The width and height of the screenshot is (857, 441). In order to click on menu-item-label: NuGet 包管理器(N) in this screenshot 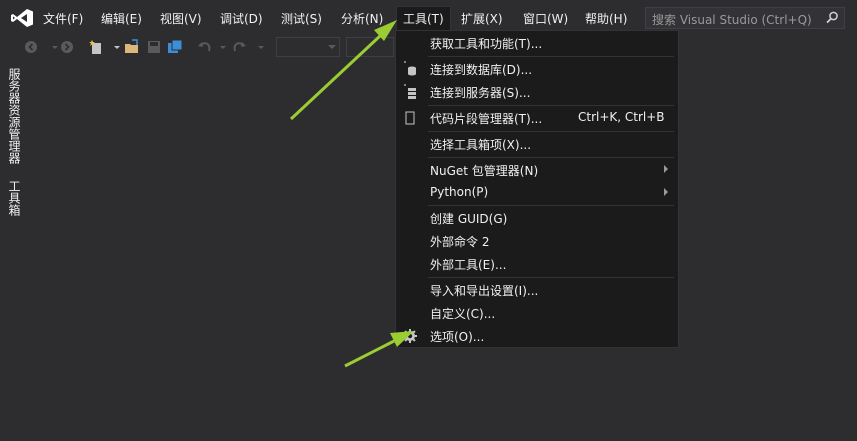, I will do `click(484, 171)`.